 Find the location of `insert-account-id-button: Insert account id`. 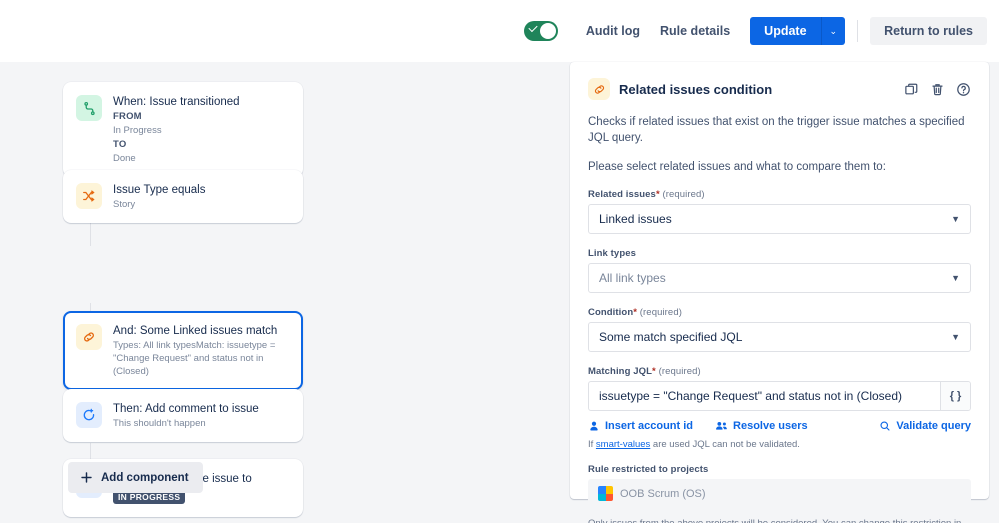

insert-account-id-button: Insert account id is located at coordinates (640, 426).